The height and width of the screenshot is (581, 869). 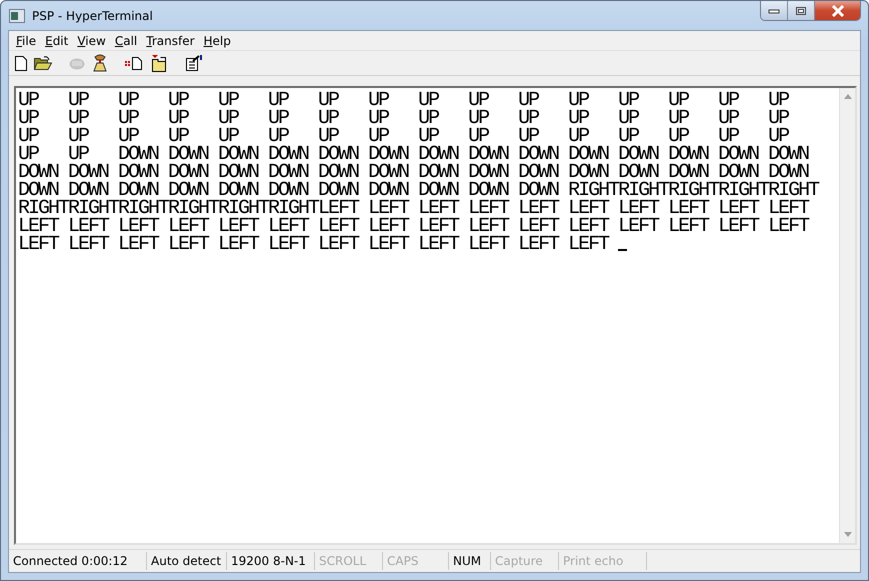 I want to click on close-button, so click(x=837, y=10).